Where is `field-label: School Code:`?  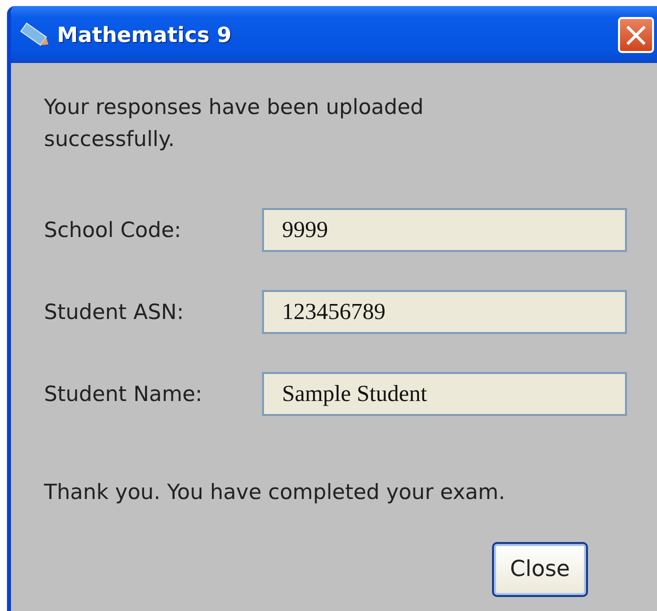
field-label: School Code: is located at coordinates (113, 230).